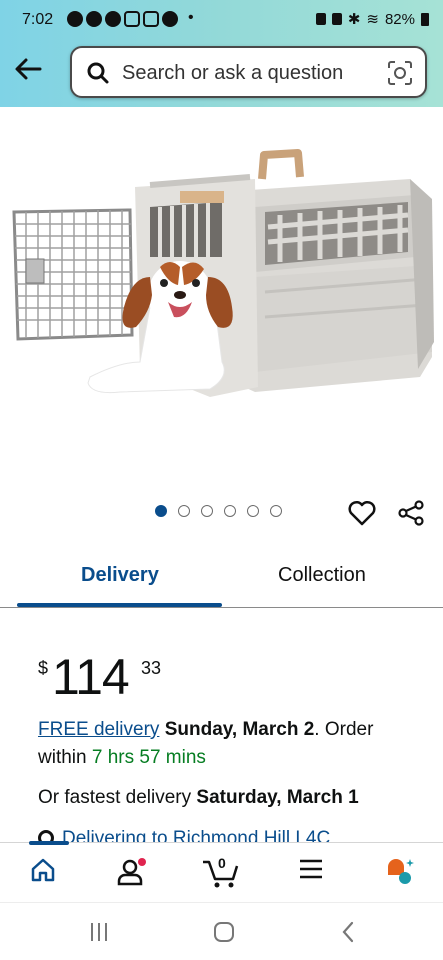 This screenshot has height=960, width=443. Describe the element at coordinates (98, 73) in the screenshot. I see `search-icon` at that location.